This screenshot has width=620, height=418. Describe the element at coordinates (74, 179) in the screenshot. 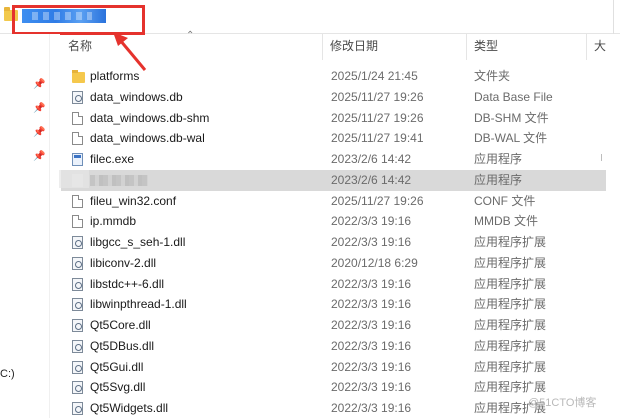

I see `redacted-area` at that location.